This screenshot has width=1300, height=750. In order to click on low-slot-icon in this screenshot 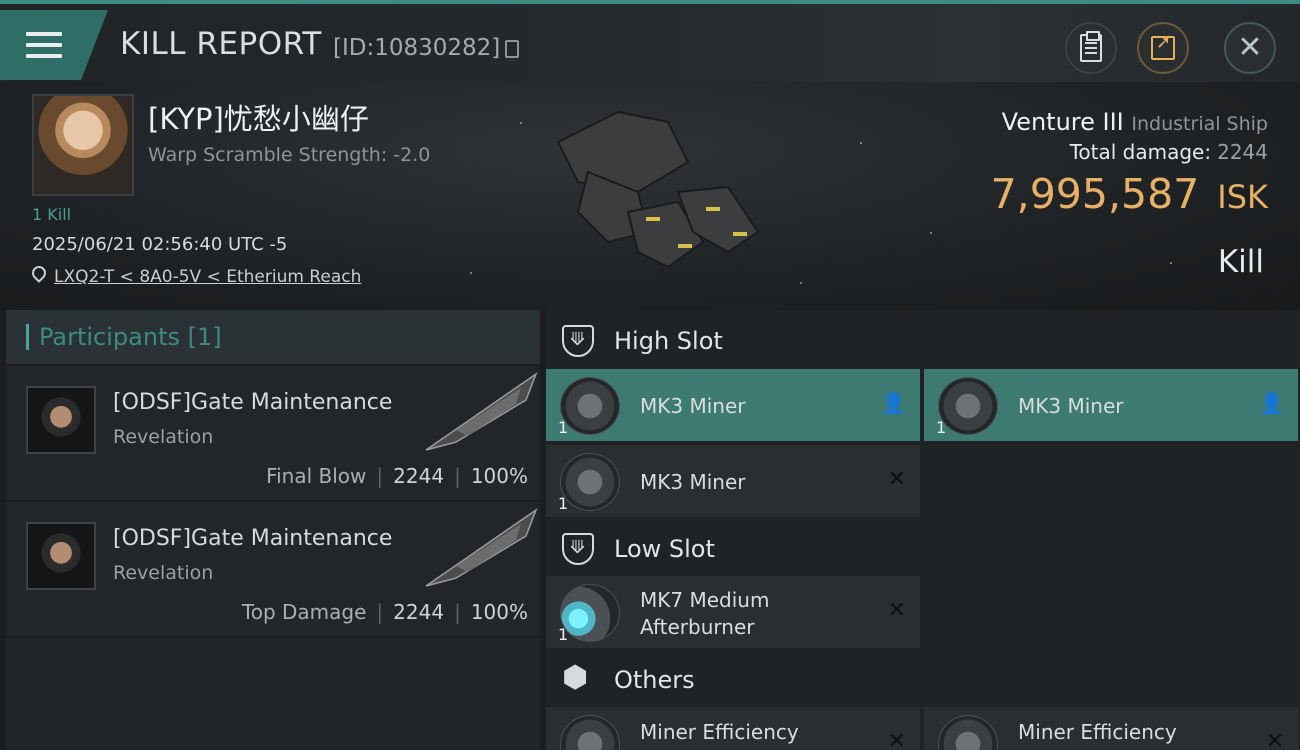, I will do `click(578, 549)`.